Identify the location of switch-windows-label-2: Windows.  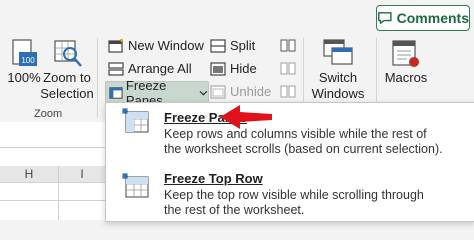
(338, 93).